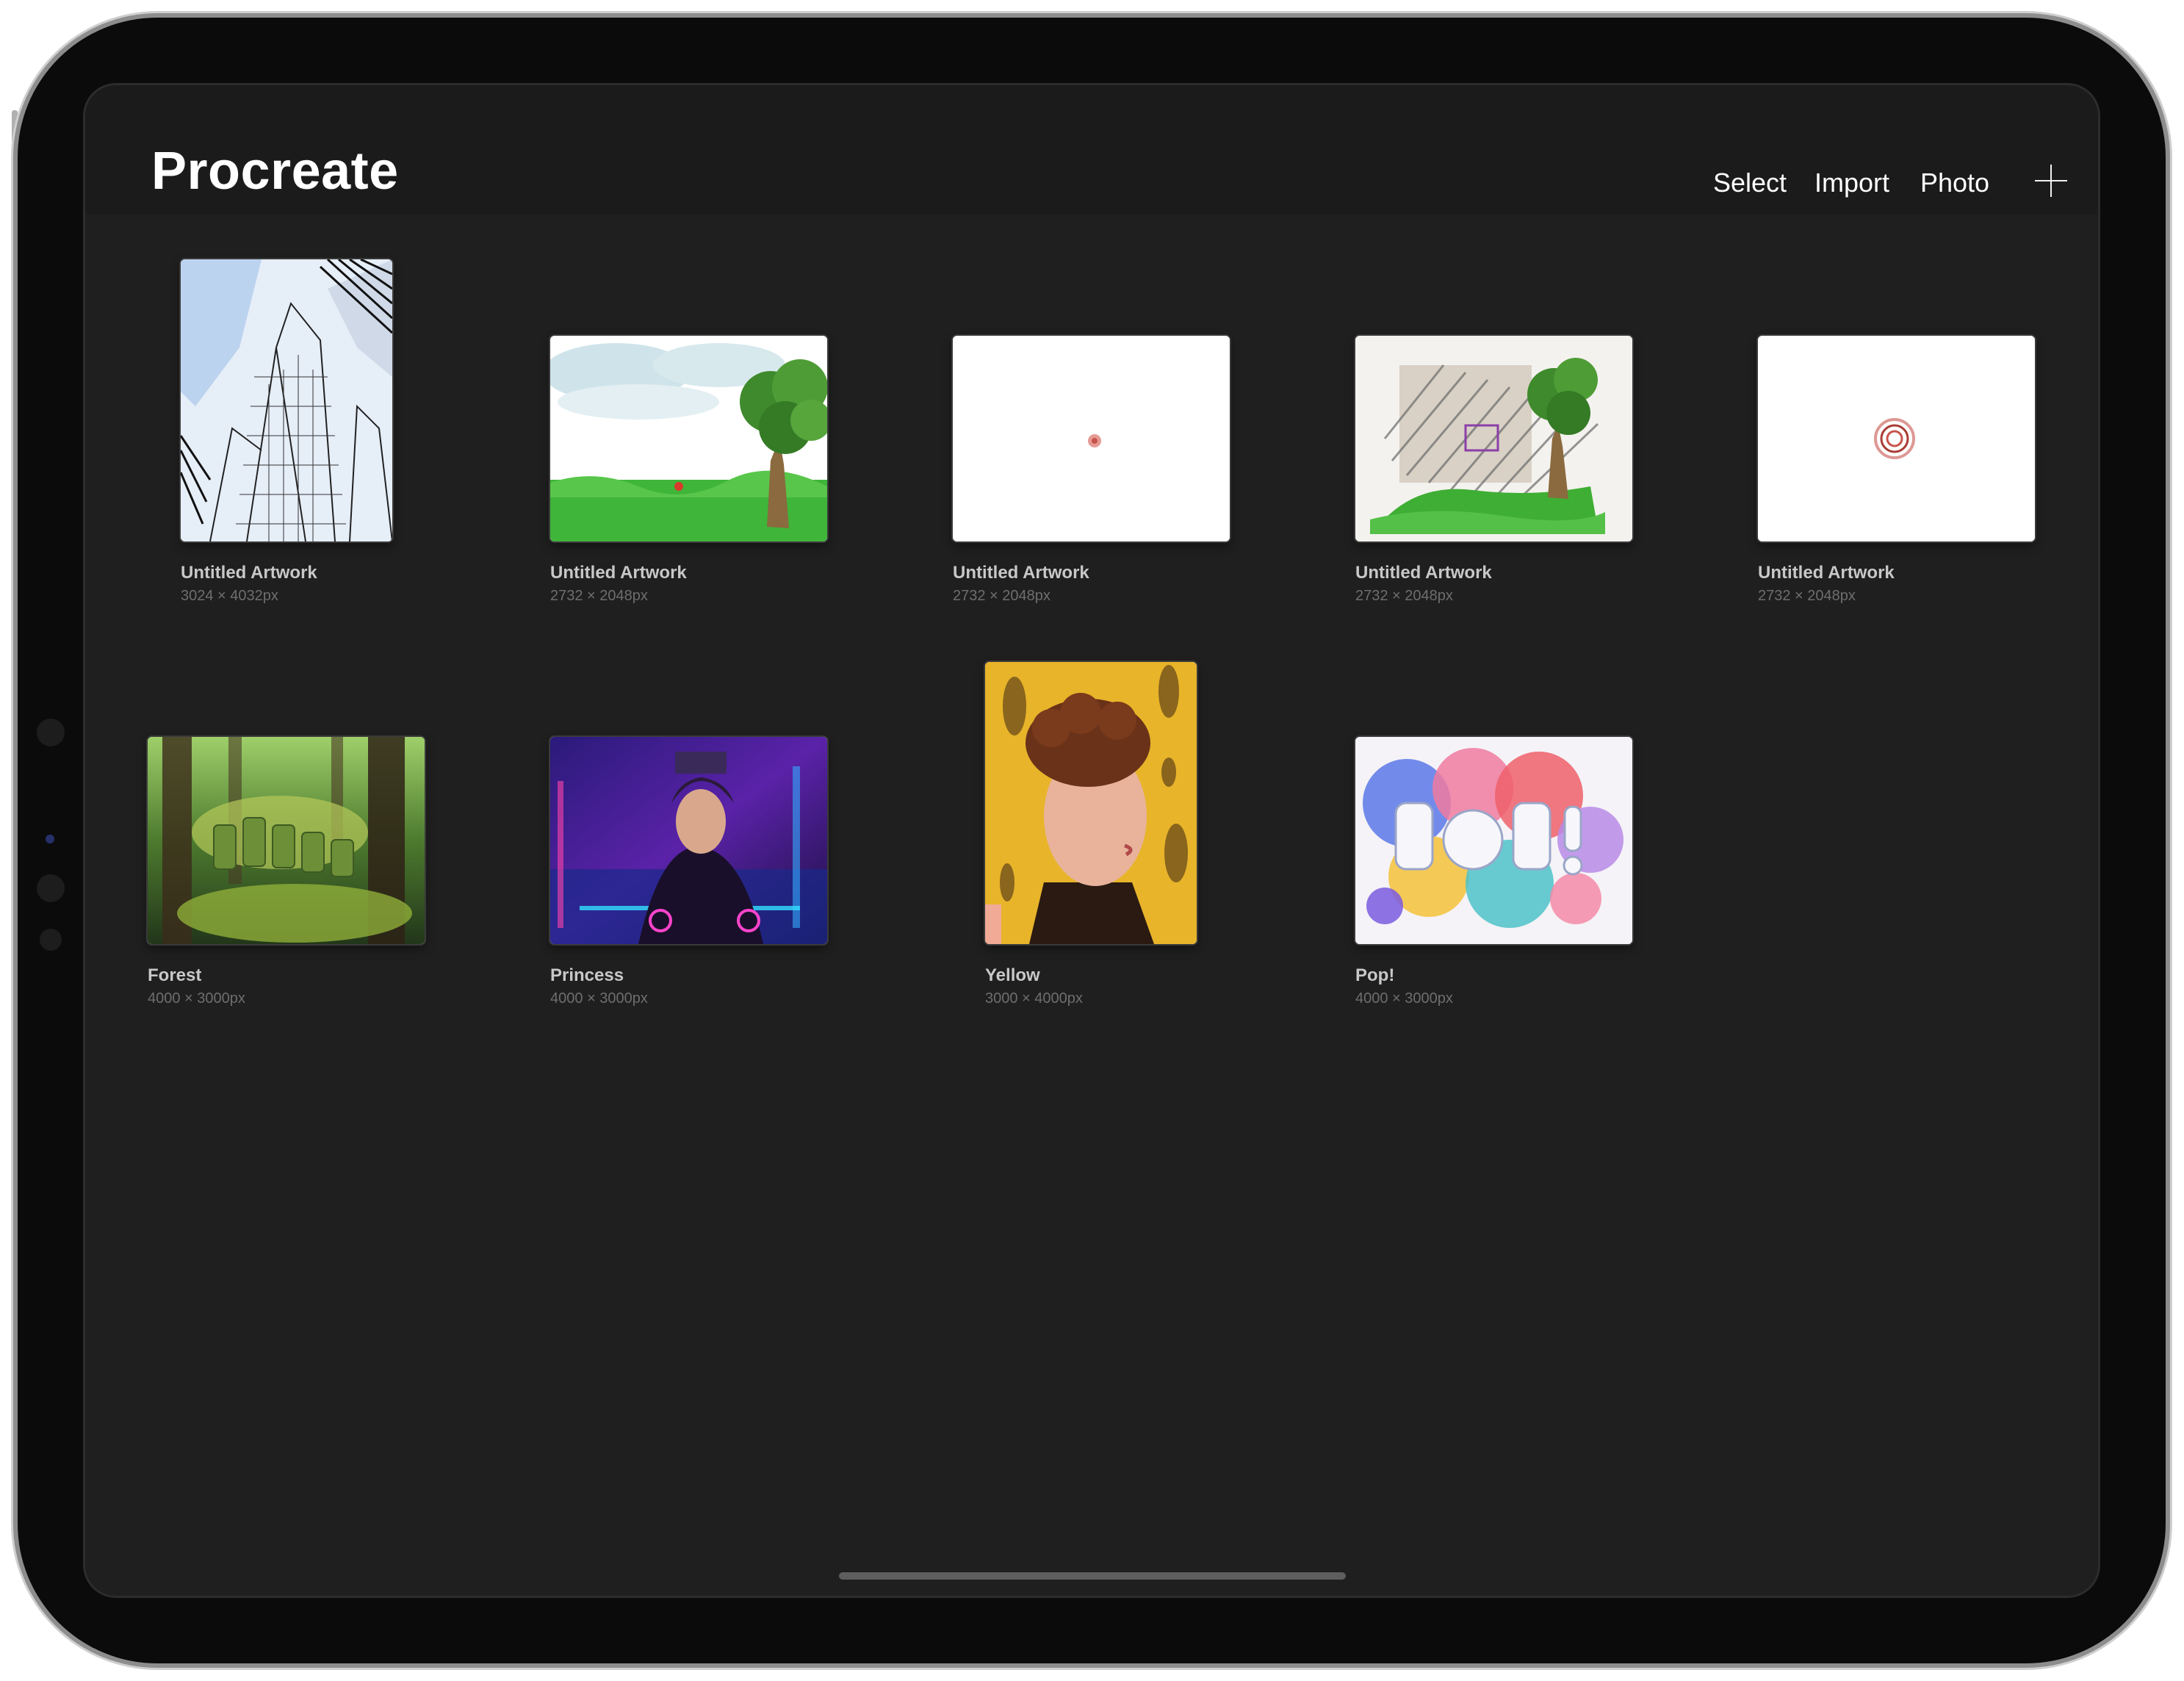  I want to click on artwork-size: 3000 × 4000px, so click(1034, 998).